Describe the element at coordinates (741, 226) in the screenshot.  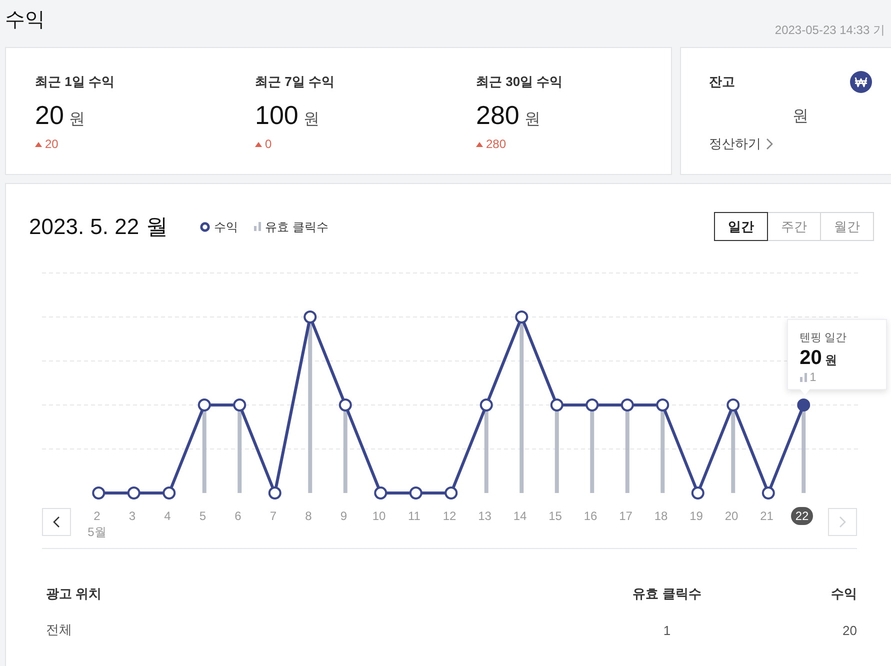
I see `period-tab: 일간` at that location.